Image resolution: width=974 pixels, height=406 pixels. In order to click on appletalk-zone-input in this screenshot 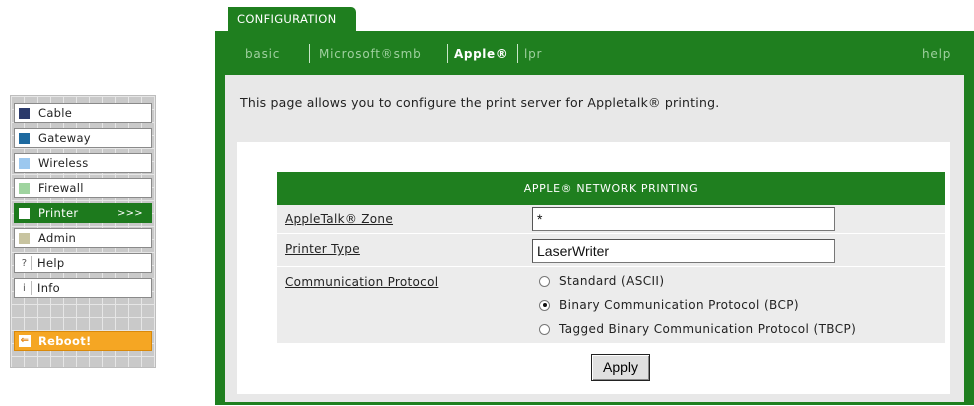, I will do `click(683, 219)`.